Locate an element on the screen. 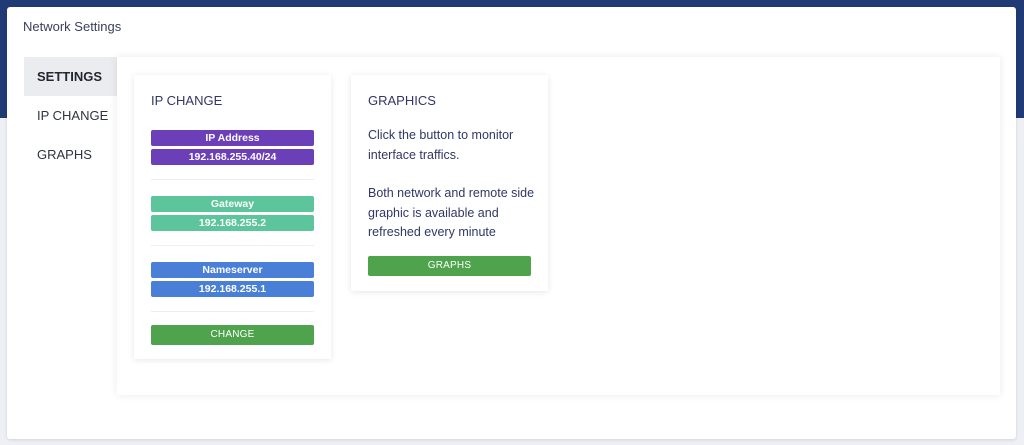 The height and width of the screenshot is (445, 1024). nameserver-label: Nameserver is located at coordinates (232, 270).